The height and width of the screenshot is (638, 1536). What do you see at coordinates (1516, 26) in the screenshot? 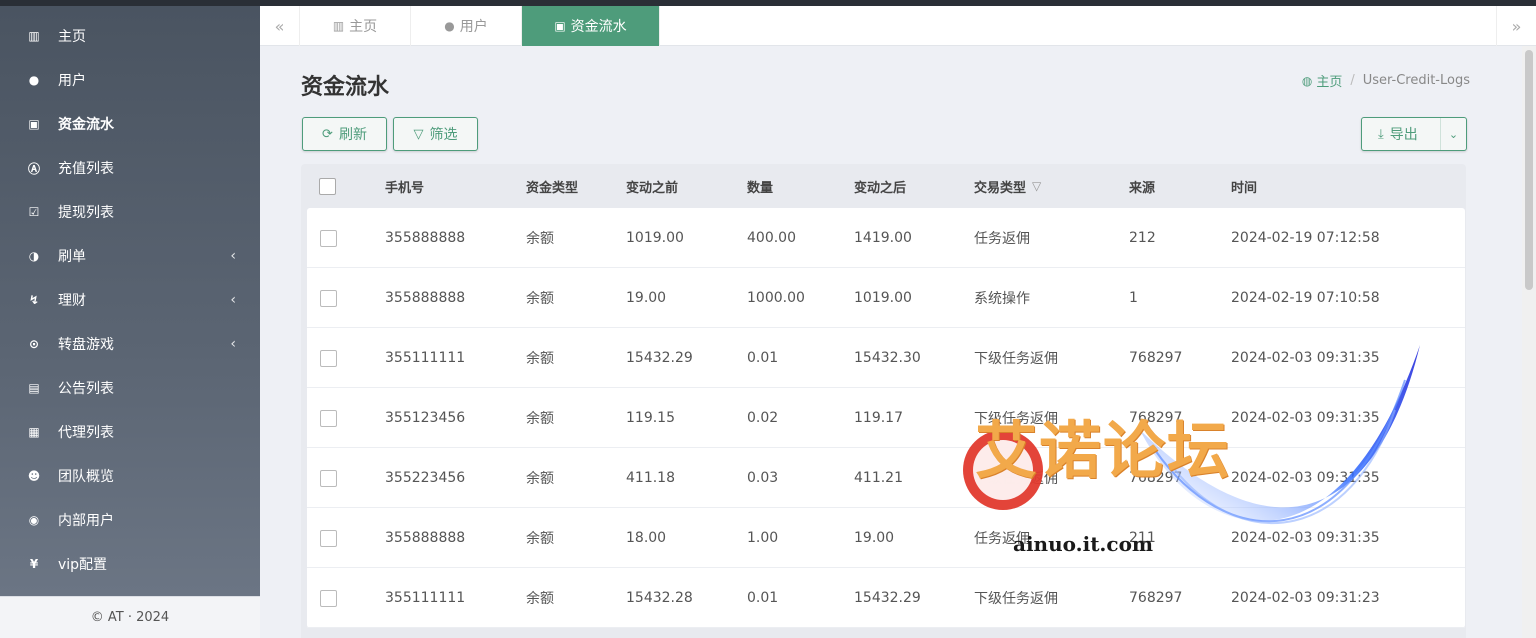
I see `tab-scroll-right-button: »` at bounding box center [1516, 26].